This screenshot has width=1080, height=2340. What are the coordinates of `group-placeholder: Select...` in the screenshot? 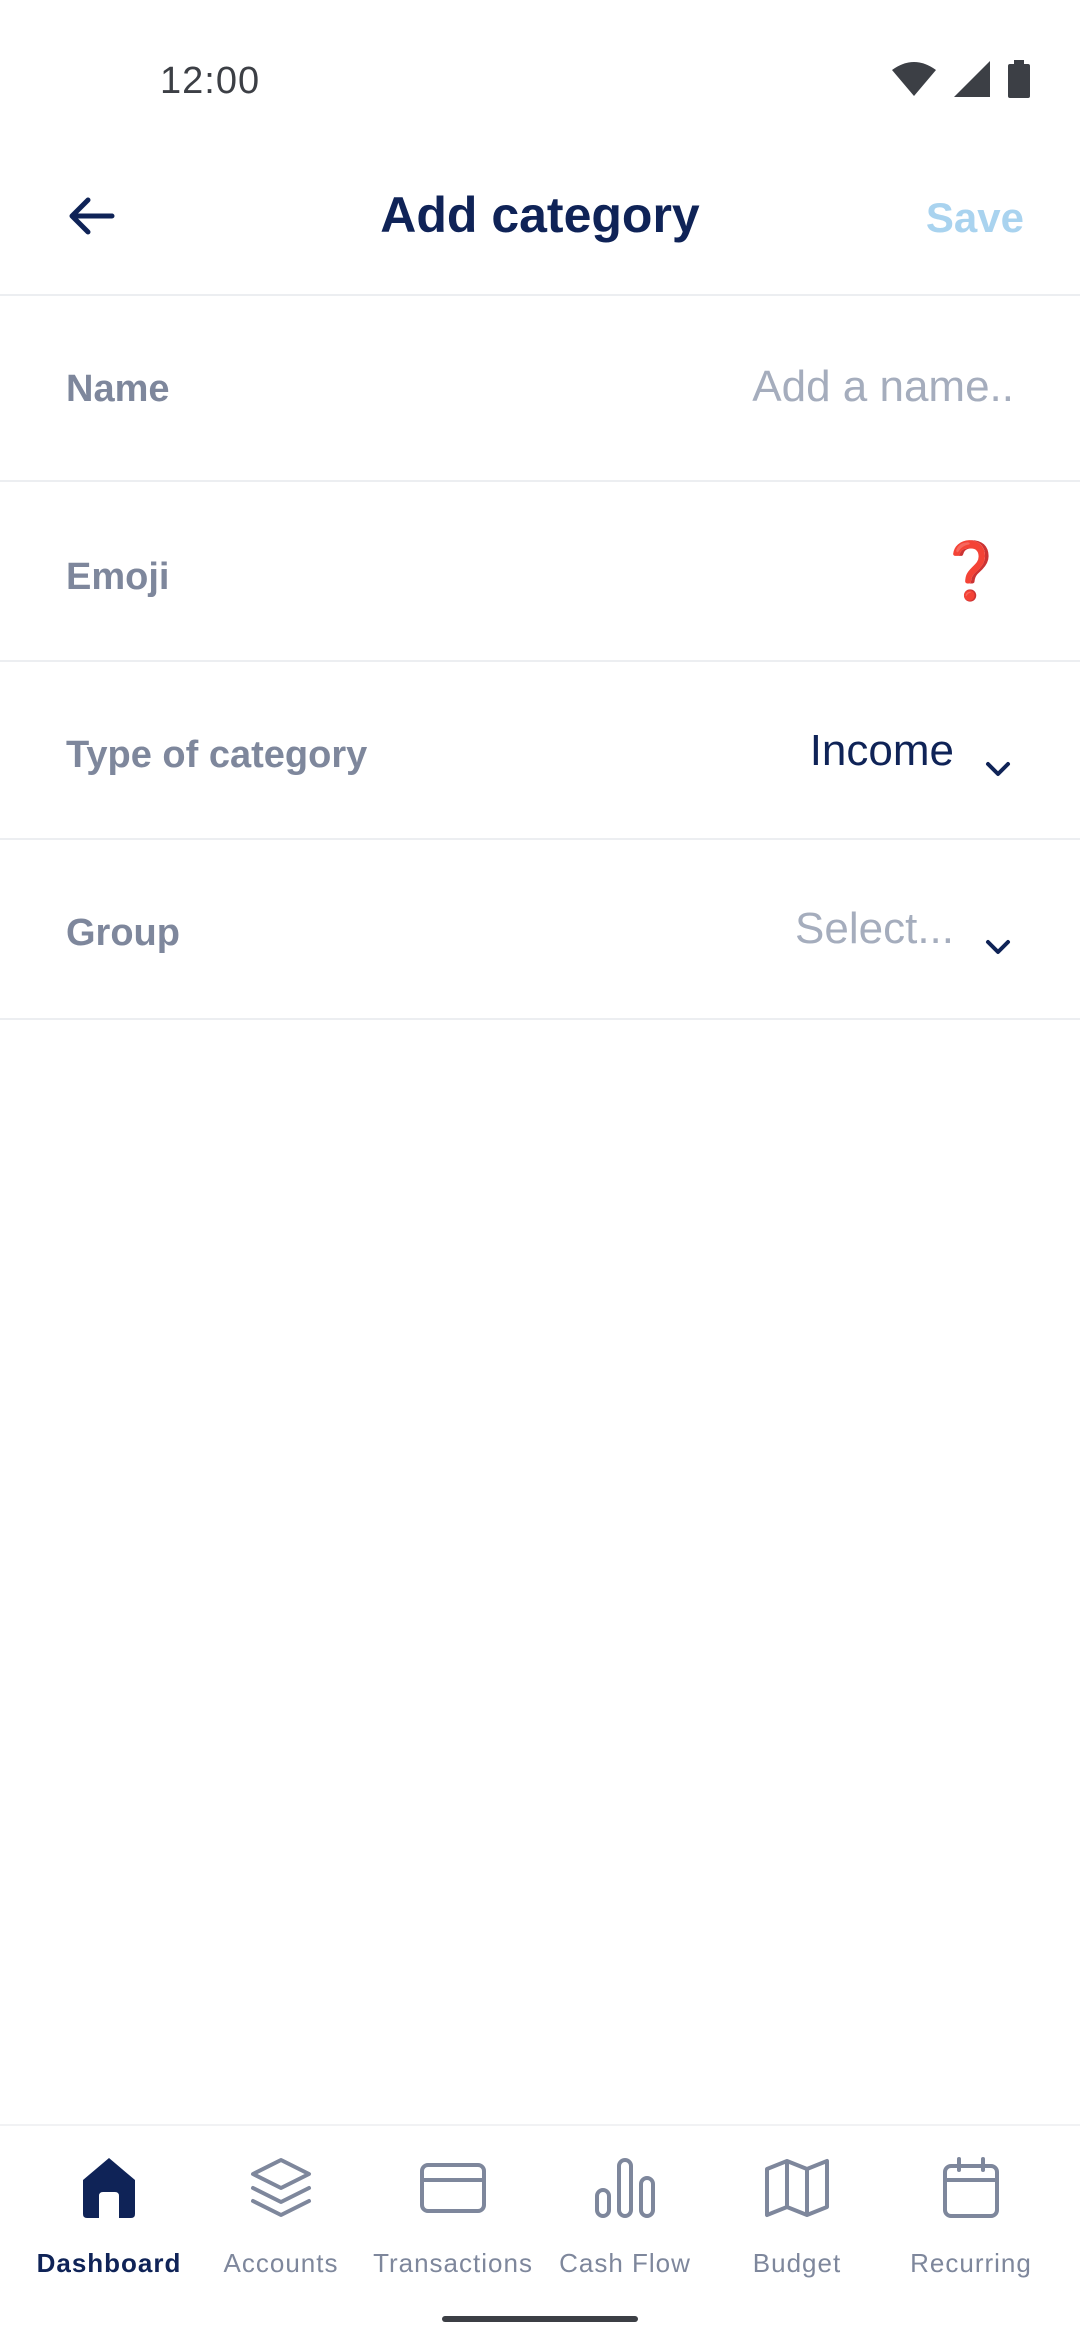 It's located at (874, 928).